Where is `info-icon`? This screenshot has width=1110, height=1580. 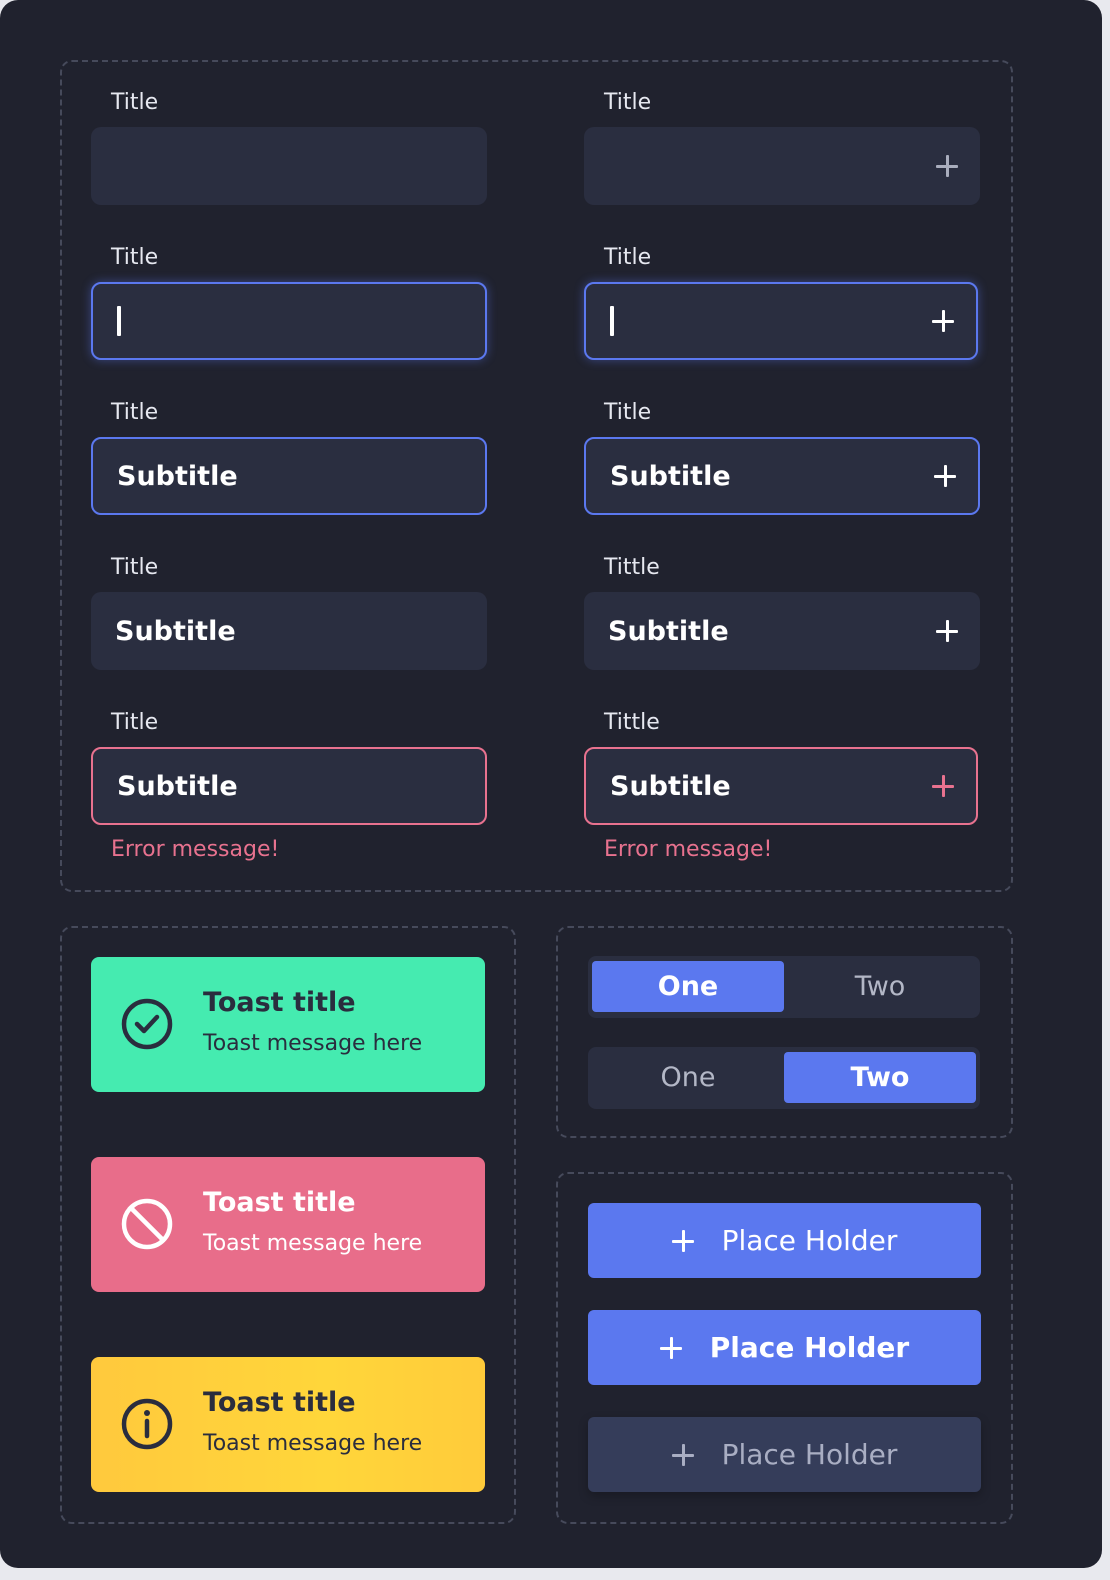
info-icon is located at coordinates (147, 1424).